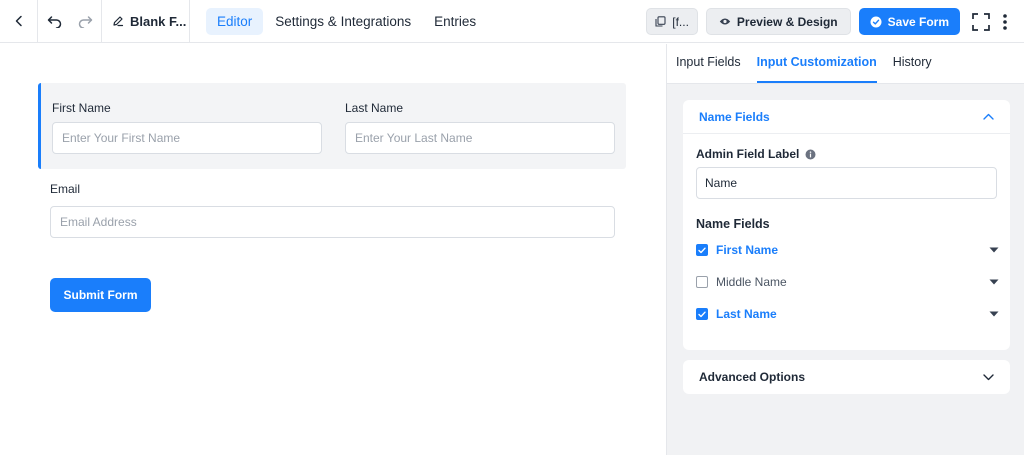  I want to click on redo-icon, so click(85, 21).